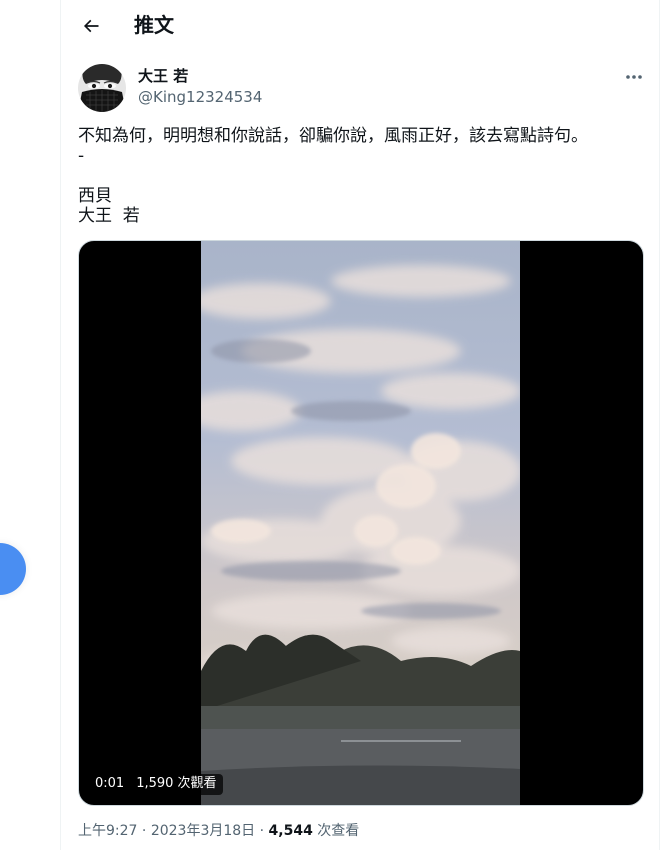 The width and height of the screenshot is (667, 850). Describe the element at coordinates (290, 831) in the screenshot. I see `view-count: 4,544` at that location.